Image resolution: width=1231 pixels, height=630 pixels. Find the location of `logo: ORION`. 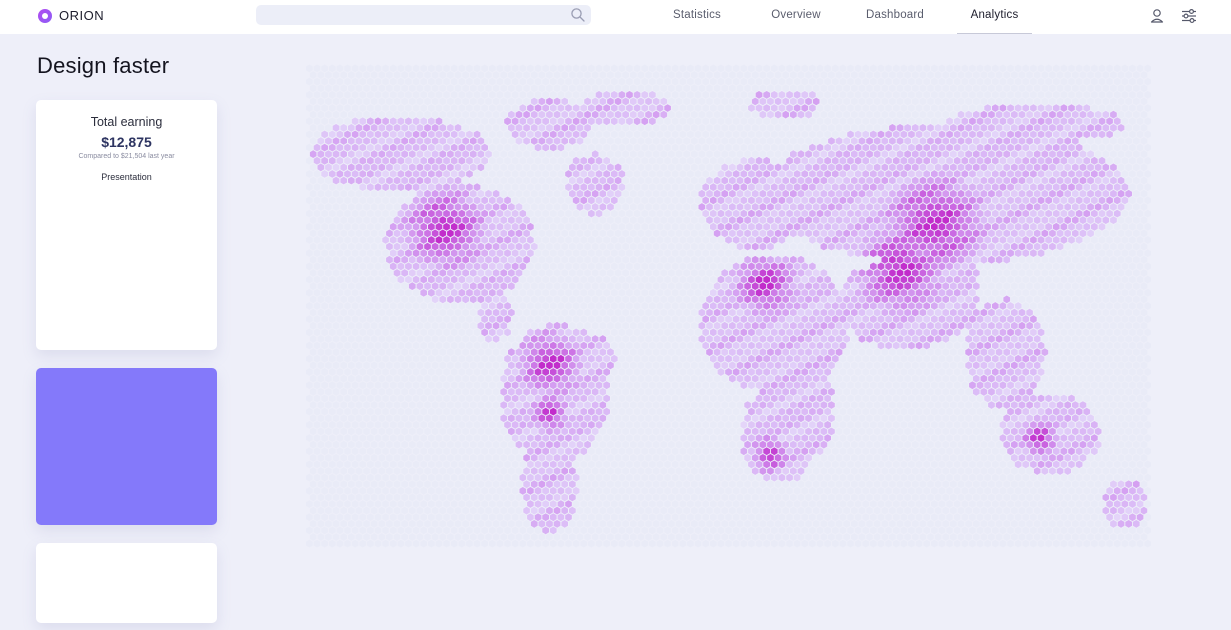

logo: ORION is located at coordinates (71, 15).